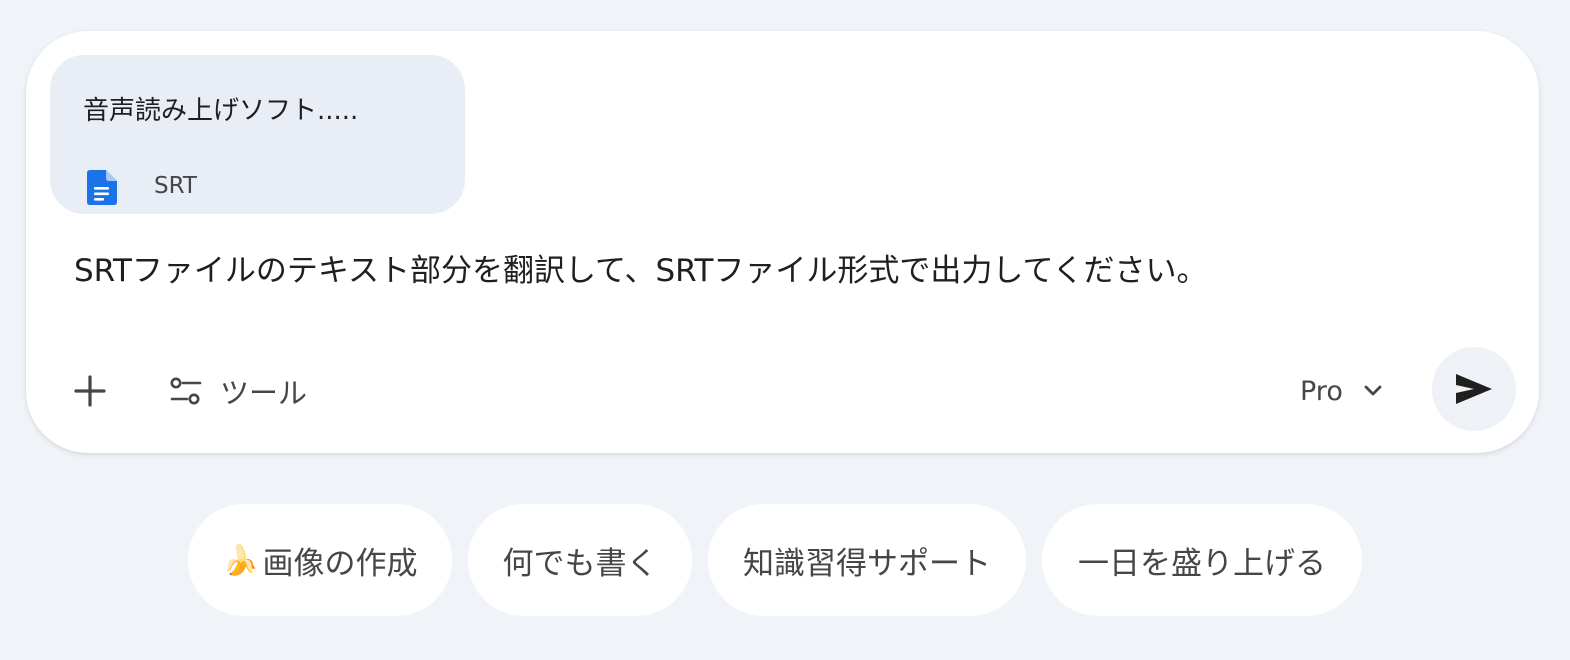 The width and height of the screenshot is (1570, 660). I want to click on plus-icon, so click(90, 391).